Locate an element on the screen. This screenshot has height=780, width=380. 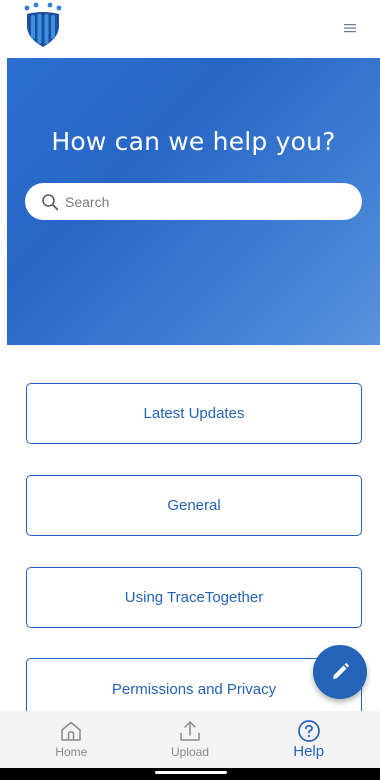
nav-label-home: Home is located at coordinates (71, 752).